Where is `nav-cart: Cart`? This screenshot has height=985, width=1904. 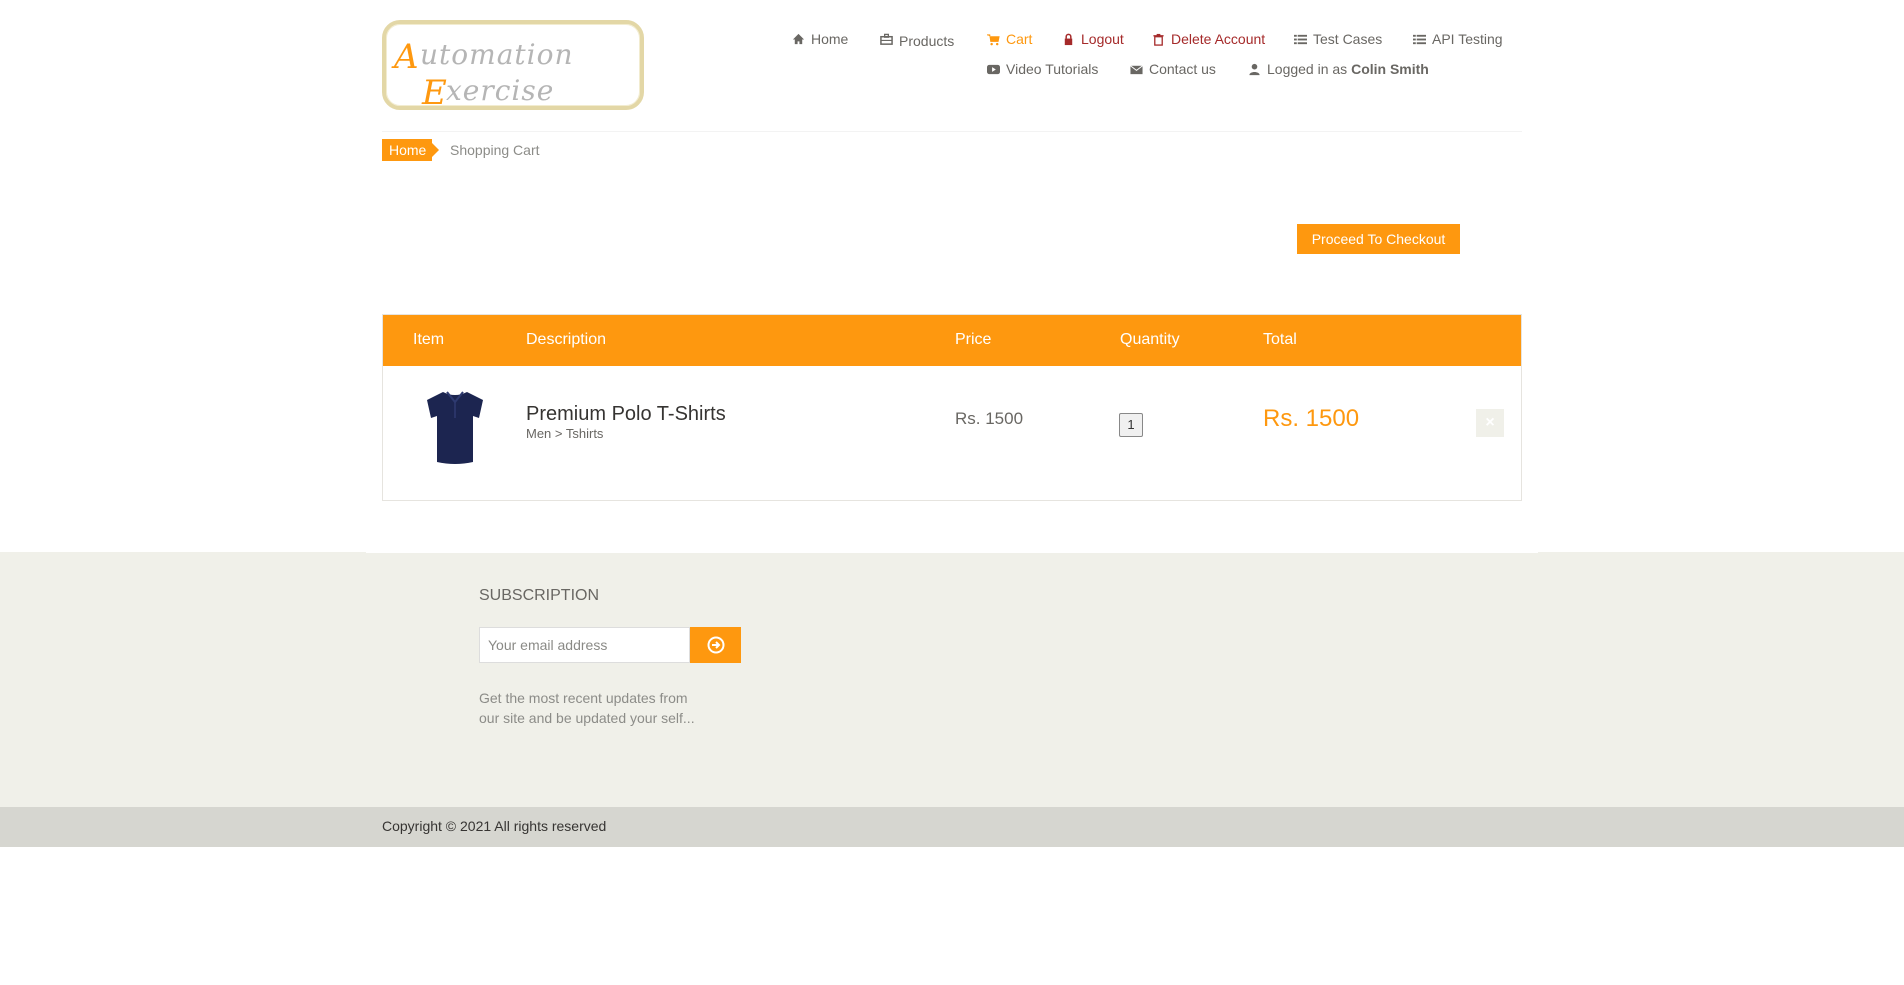 nav-cart: Cart is located at coordinates (1009, 39).